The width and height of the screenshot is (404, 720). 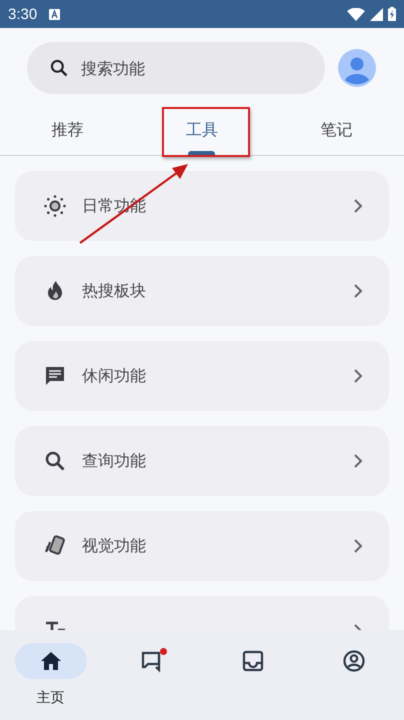 I want to click on search-field: 搜索功能, so click(x=176, y=68).